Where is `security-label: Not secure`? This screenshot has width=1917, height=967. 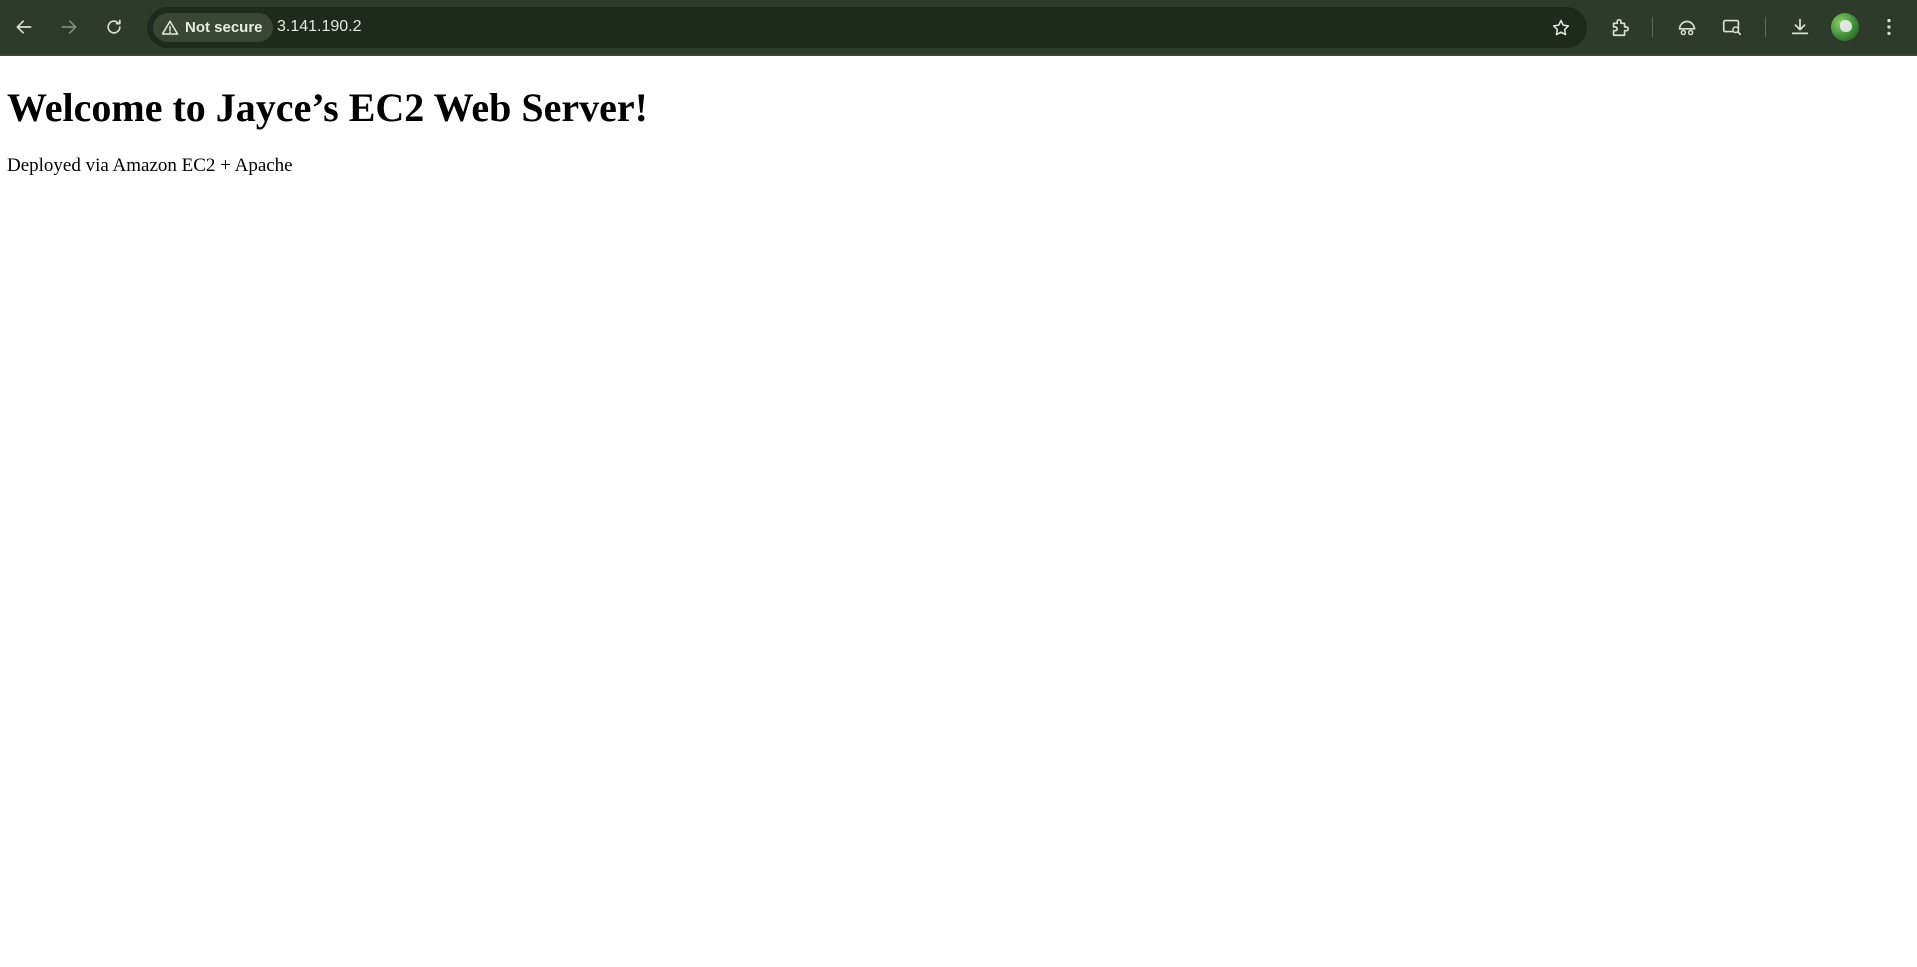 security-label: Not secure is located at coordinates (224, 27).